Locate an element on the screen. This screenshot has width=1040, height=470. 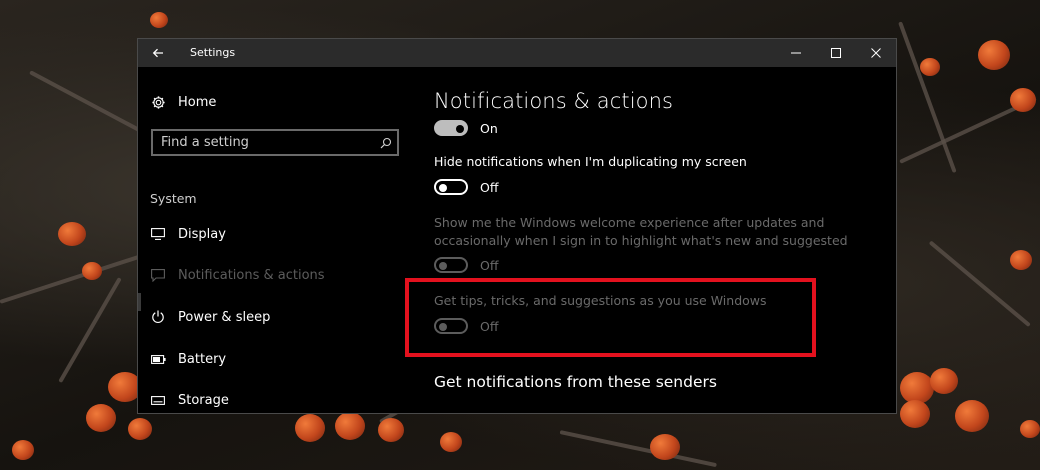
sidebar-item-power-sleep: Power & sleep is located at coordinates (210, 317).